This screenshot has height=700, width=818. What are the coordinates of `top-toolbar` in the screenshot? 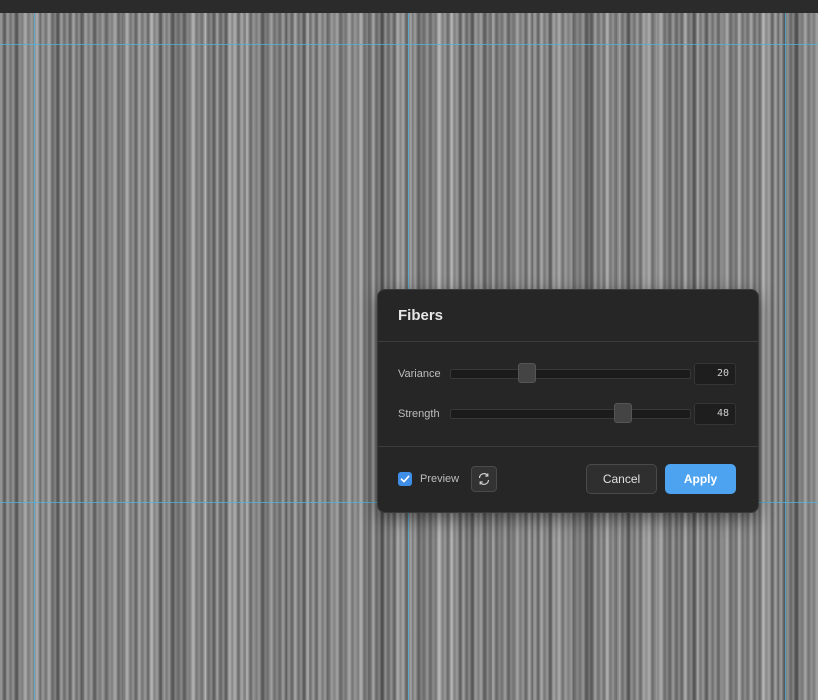 It's located at (409, 6).